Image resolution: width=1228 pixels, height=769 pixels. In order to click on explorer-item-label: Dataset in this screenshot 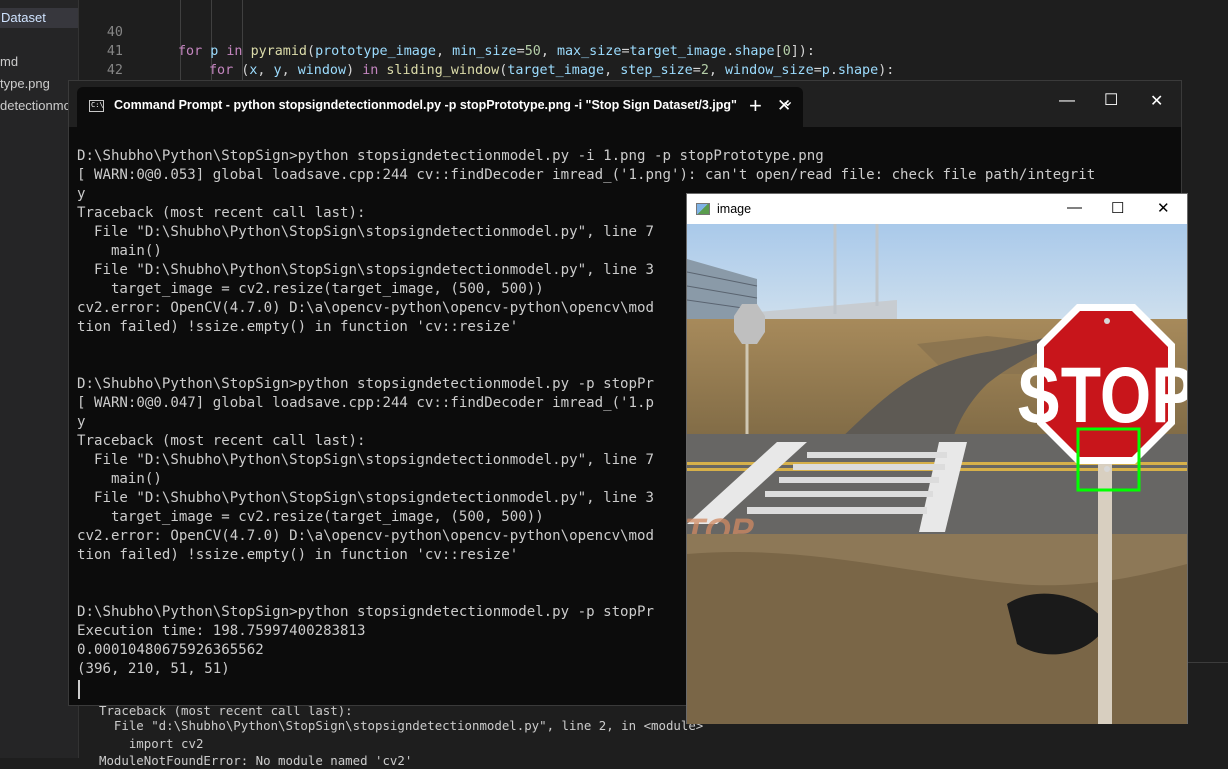, I will do `click(23, 17)`.